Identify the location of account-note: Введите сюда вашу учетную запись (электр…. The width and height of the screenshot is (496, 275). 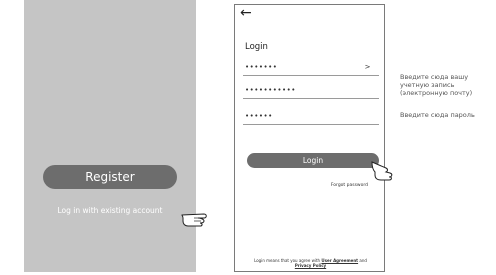
(436, 85).